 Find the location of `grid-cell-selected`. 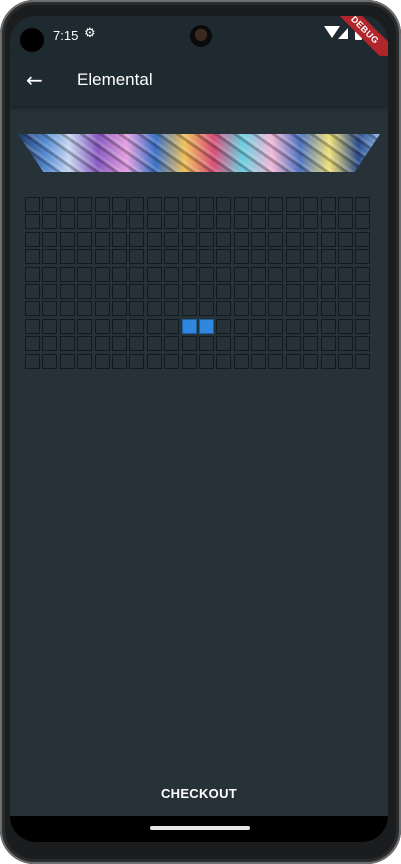

grid-cell-selected is located at coordinates (189, 326).